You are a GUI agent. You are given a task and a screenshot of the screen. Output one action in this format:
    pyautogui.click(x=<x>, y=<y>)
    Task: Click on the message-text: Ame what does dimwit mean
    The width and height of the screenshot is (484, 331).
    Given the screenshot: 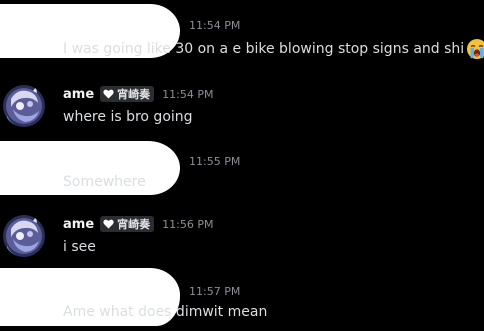 What is the action you would take?
    pyautogui.click(x=165, y=312)
    